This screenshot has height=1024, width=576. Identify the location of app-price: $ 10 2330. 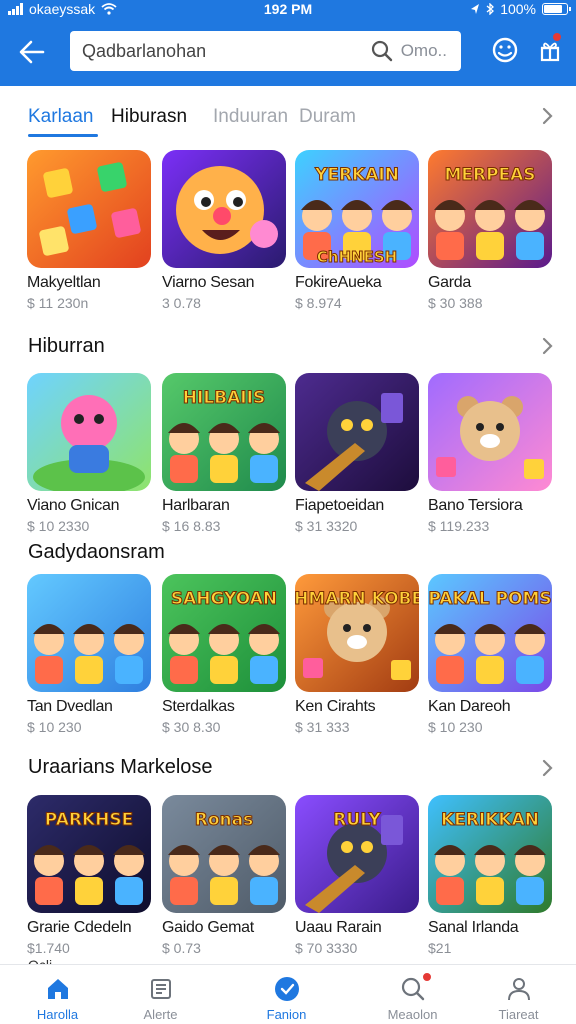
(58, 526).